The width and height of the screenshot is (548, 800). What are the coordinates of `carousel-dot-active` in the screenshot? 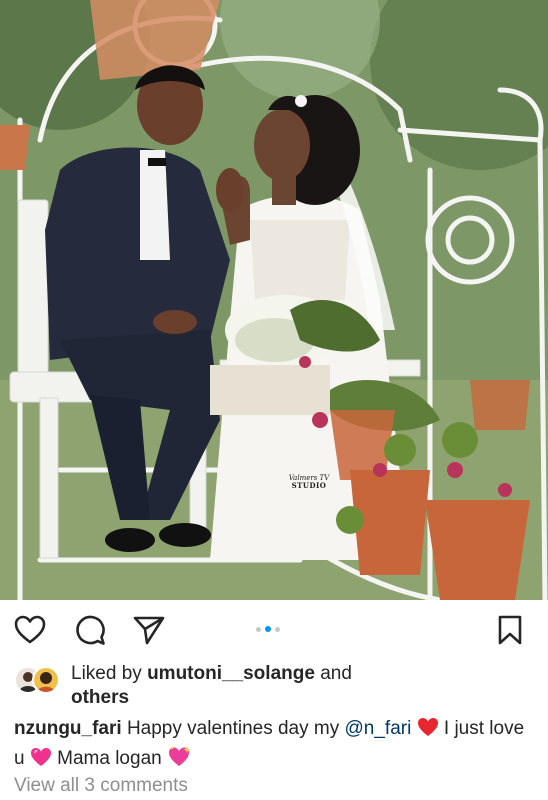 It's located at (268, 629).